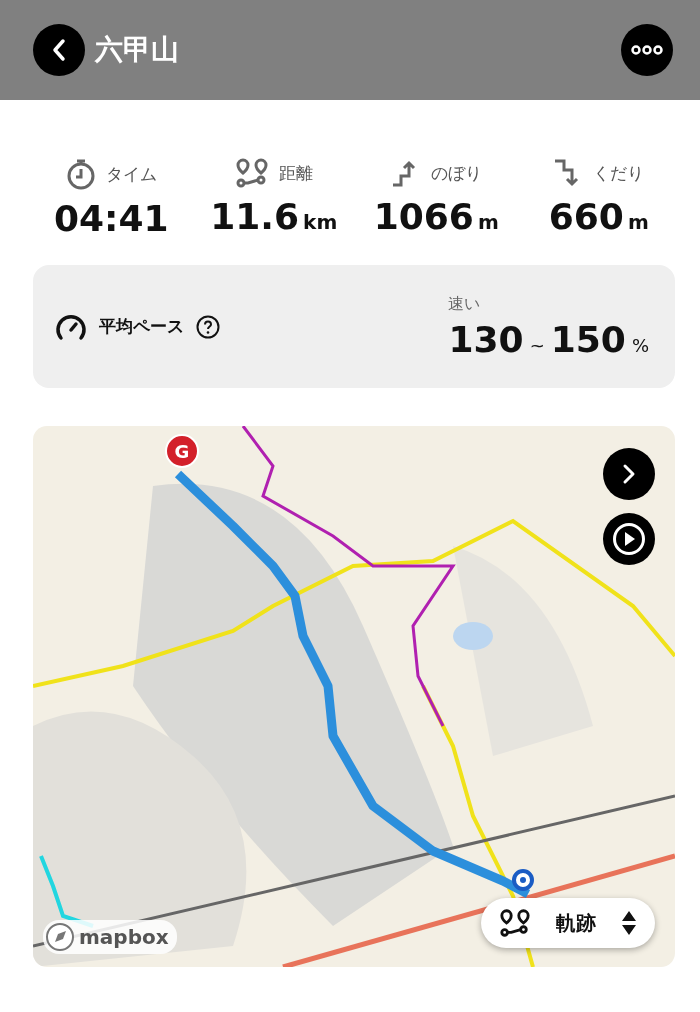 The image size is (700, 1012). I want to click on more-button, so click(647, 50).